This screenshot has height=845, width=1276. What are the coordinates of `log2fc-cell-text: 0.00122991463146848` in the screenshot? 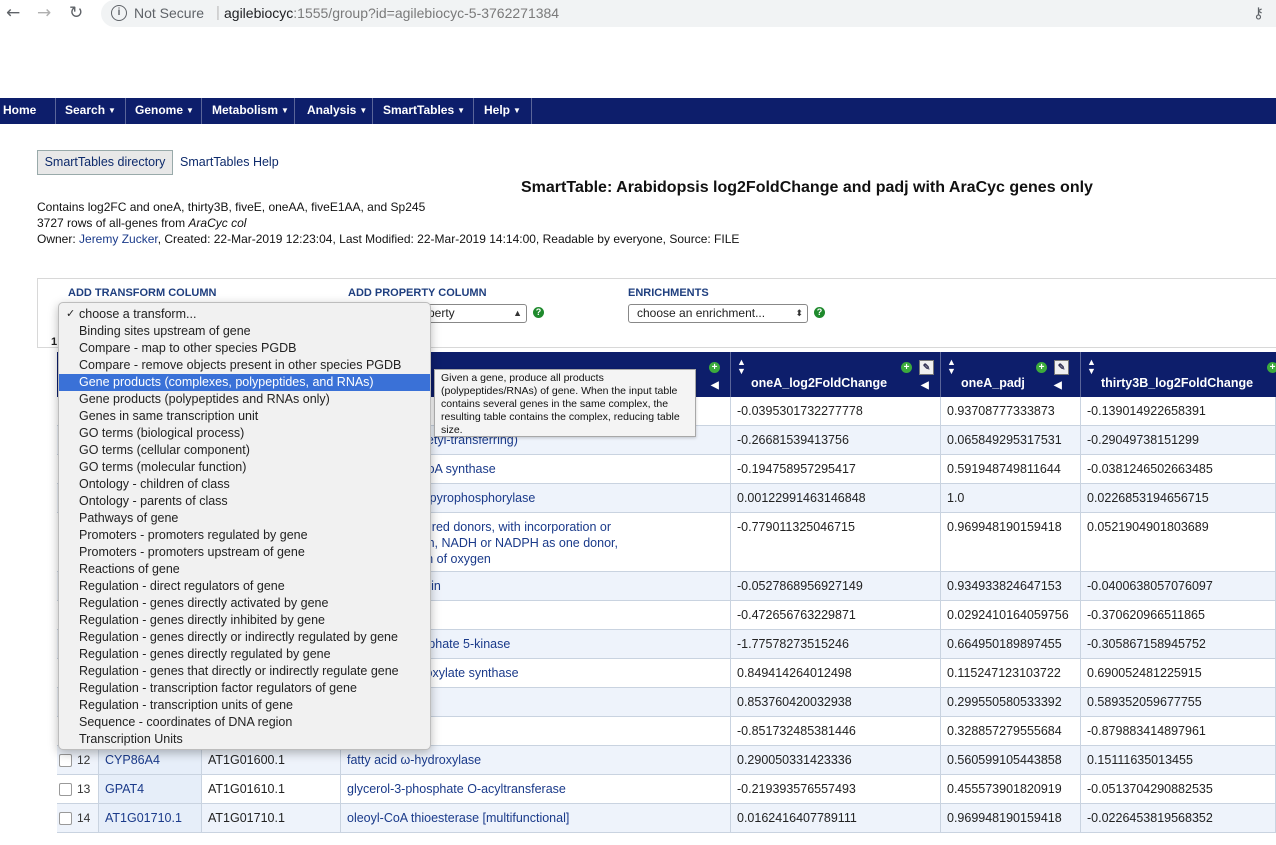 It's located at (801, 498).